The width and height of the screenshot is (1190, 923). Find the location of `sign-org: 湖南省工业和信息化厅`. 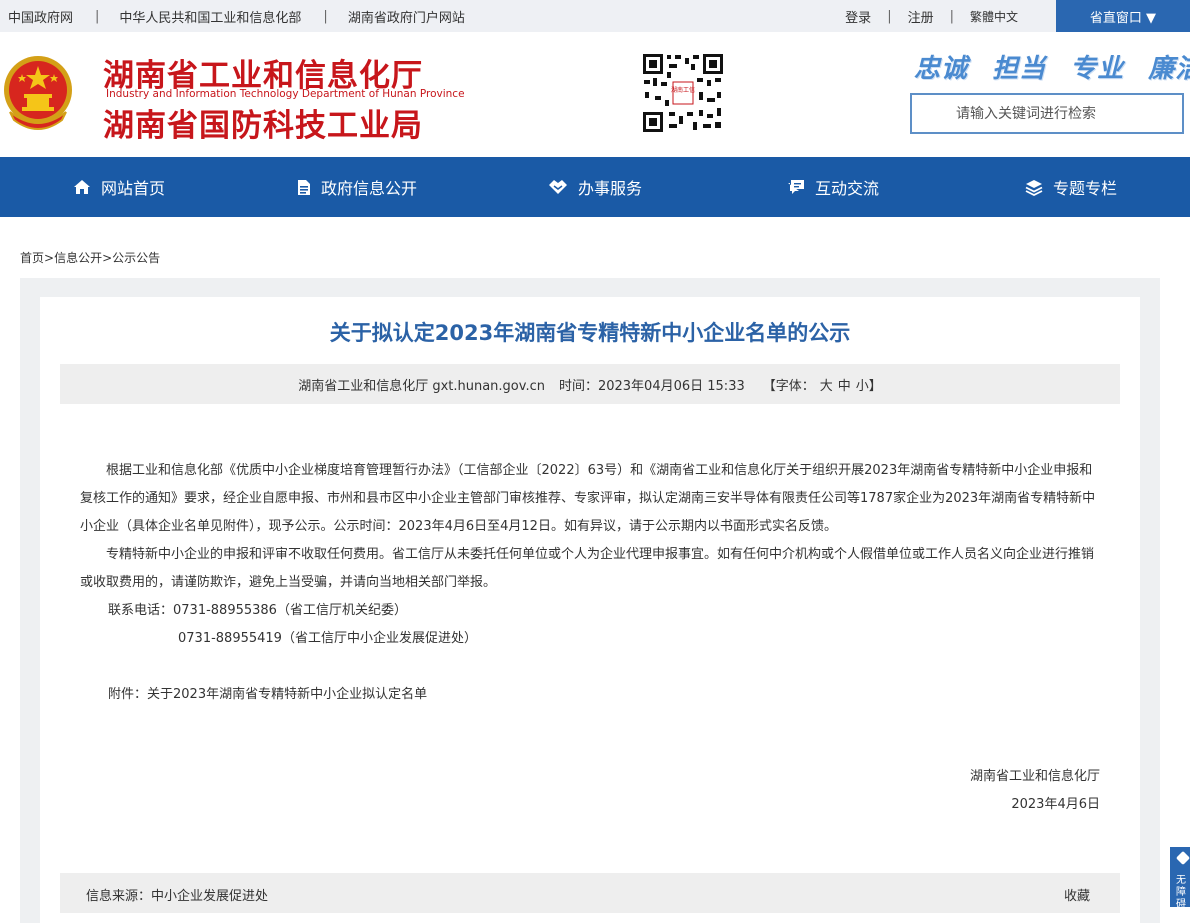

sign-org: 湖南省工业和信息化厅 is located at coordinates (1034, 776).